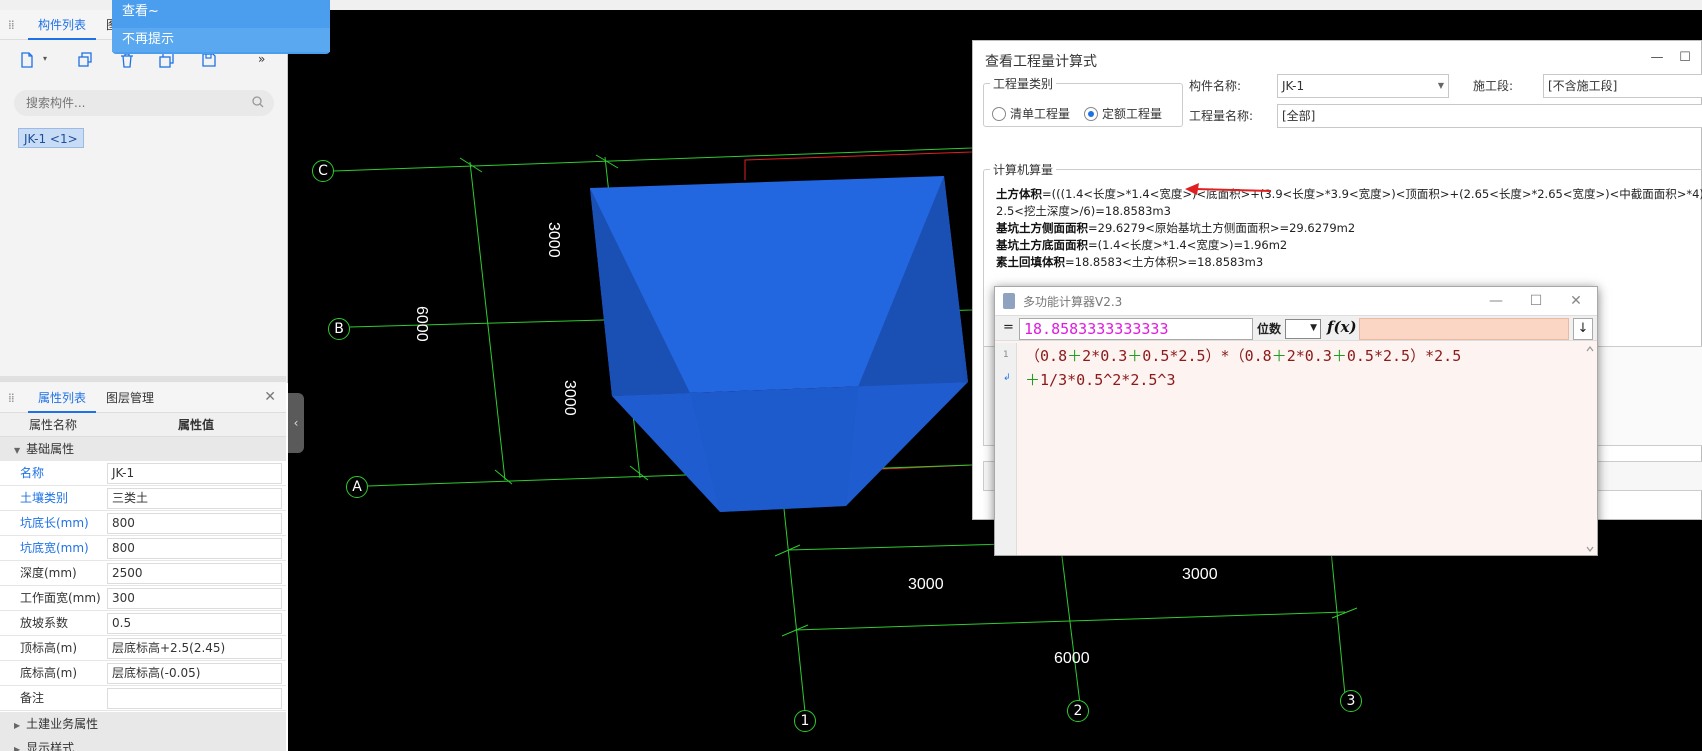 The width and height of the screenshot is (1702, 751). I want to click on group-label: 基础属性, so click(50, 449).